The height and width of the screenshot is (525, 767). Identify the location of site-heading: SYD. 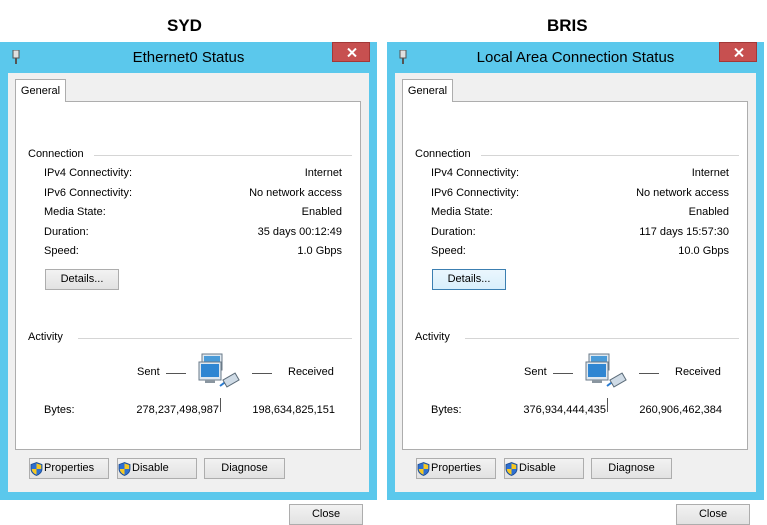
(184, 25).